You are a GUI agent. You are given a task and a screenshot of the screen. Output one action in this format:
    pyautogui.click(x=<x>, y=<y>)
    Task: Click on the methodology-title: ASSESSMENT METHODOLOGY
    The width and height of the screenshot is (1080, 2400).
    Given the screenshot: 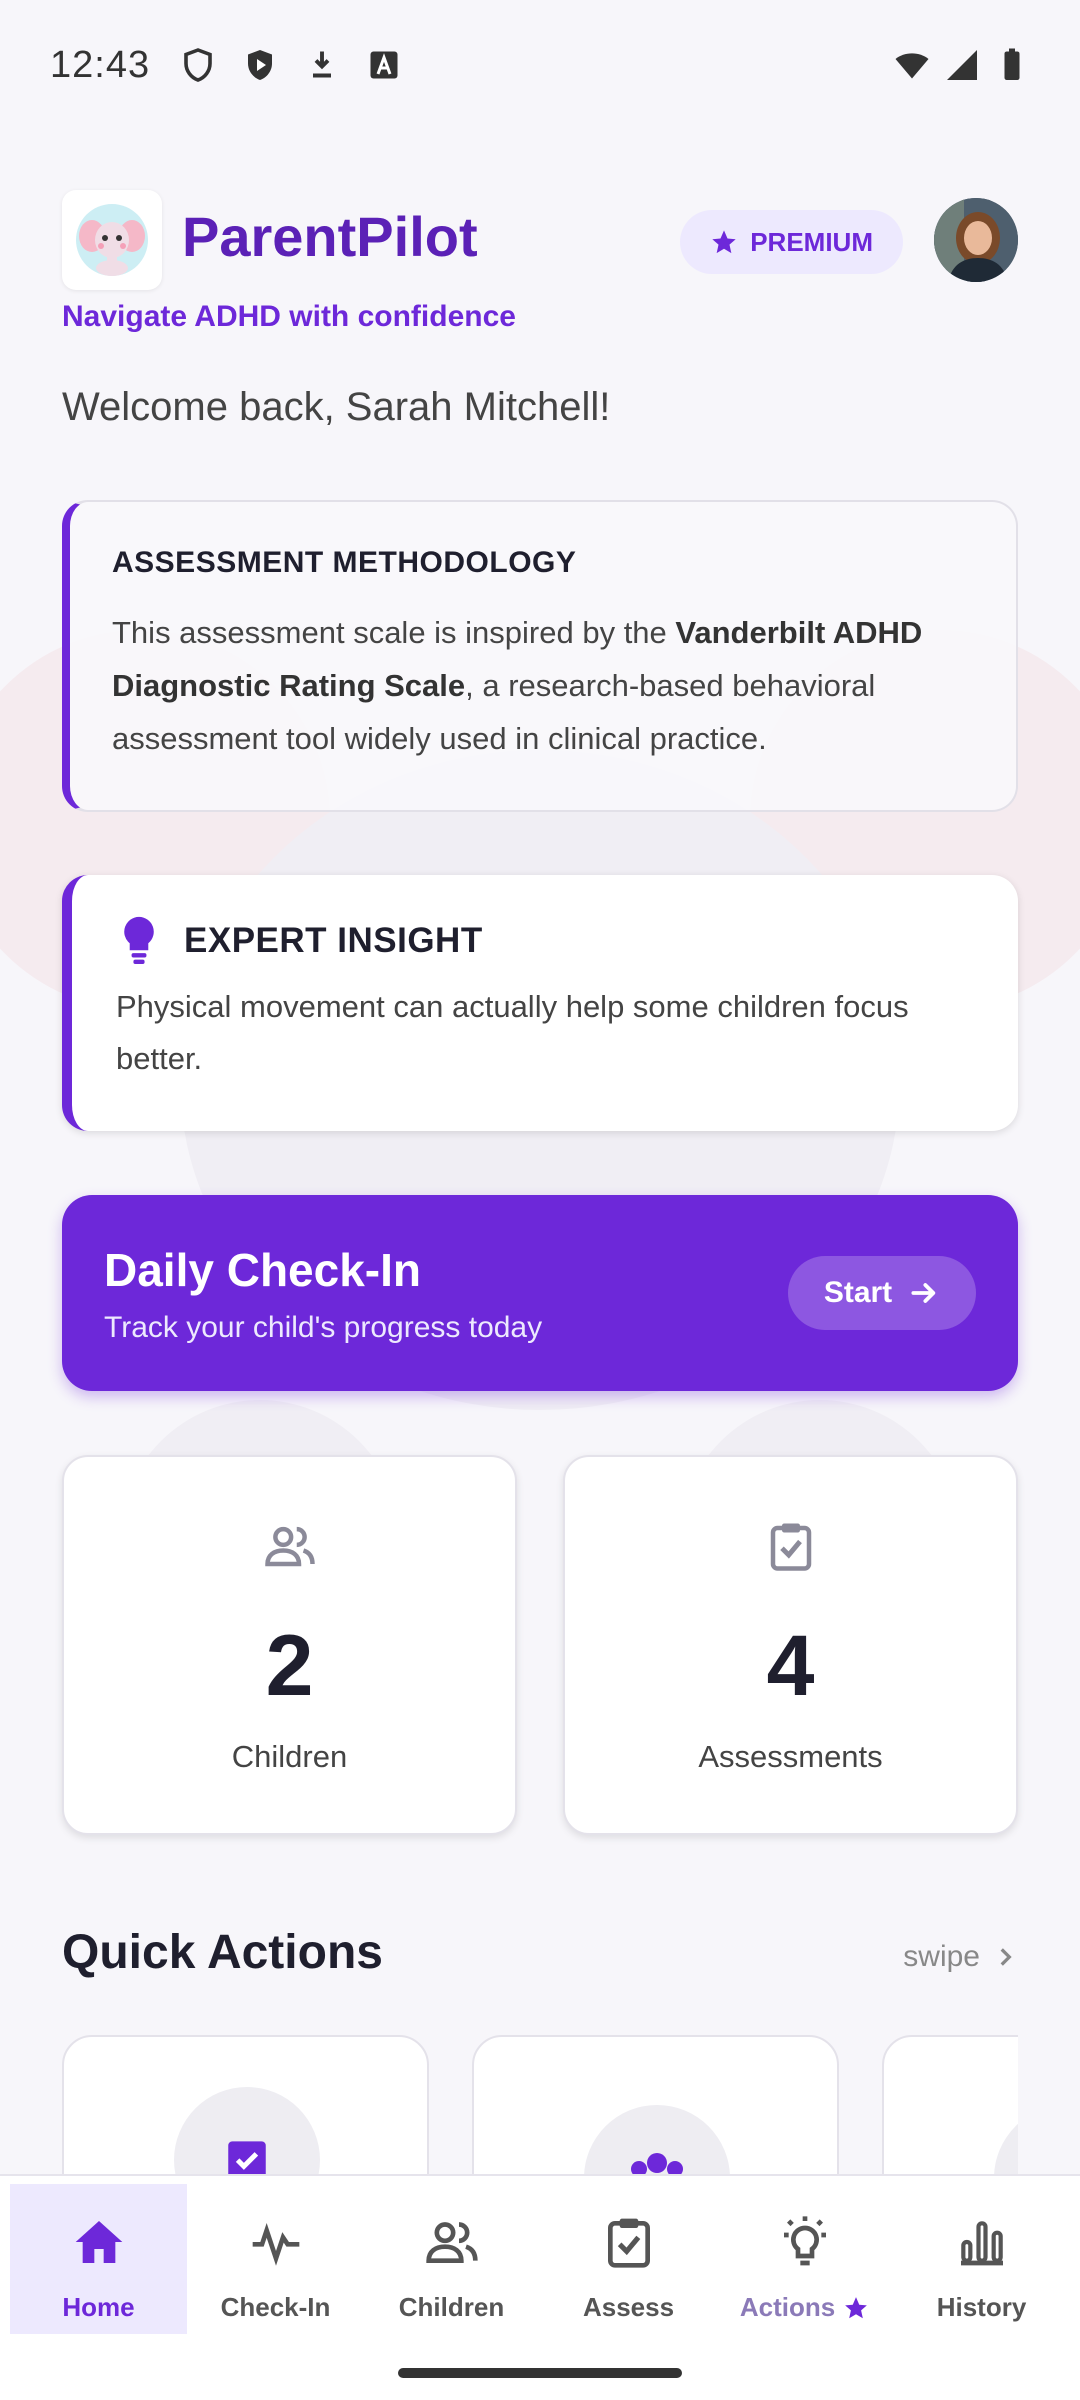 What is the action you would take?
    pyautogui.click(x=344, y=562)
    